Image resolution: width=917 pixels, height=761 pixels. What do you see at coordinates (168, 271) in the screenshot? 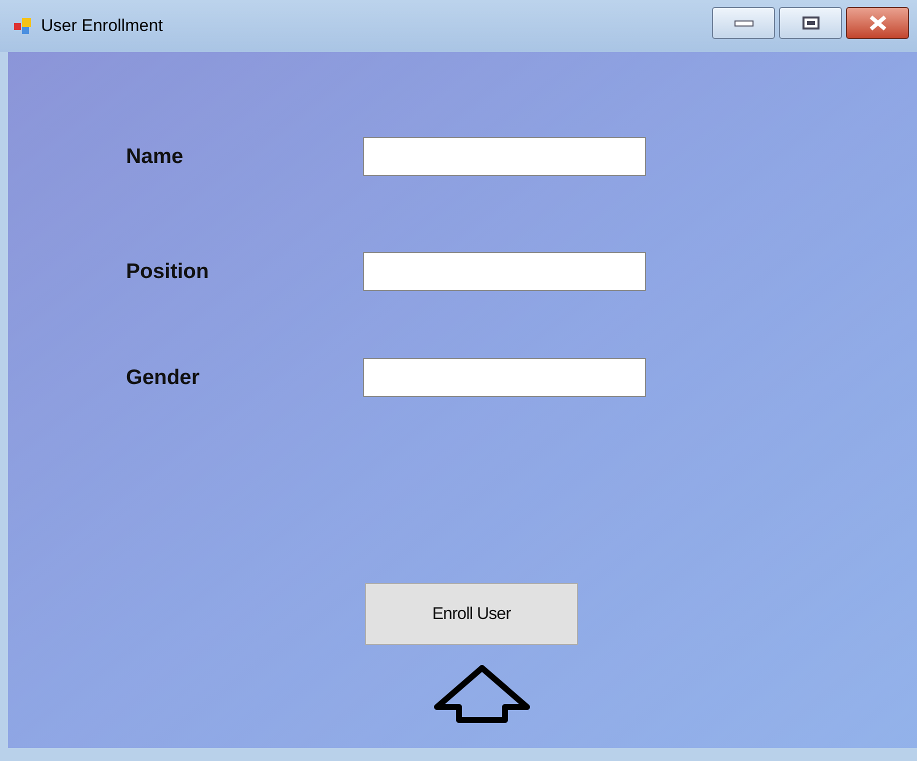
I see `field-label: Position` at bounding box center [168, 271].